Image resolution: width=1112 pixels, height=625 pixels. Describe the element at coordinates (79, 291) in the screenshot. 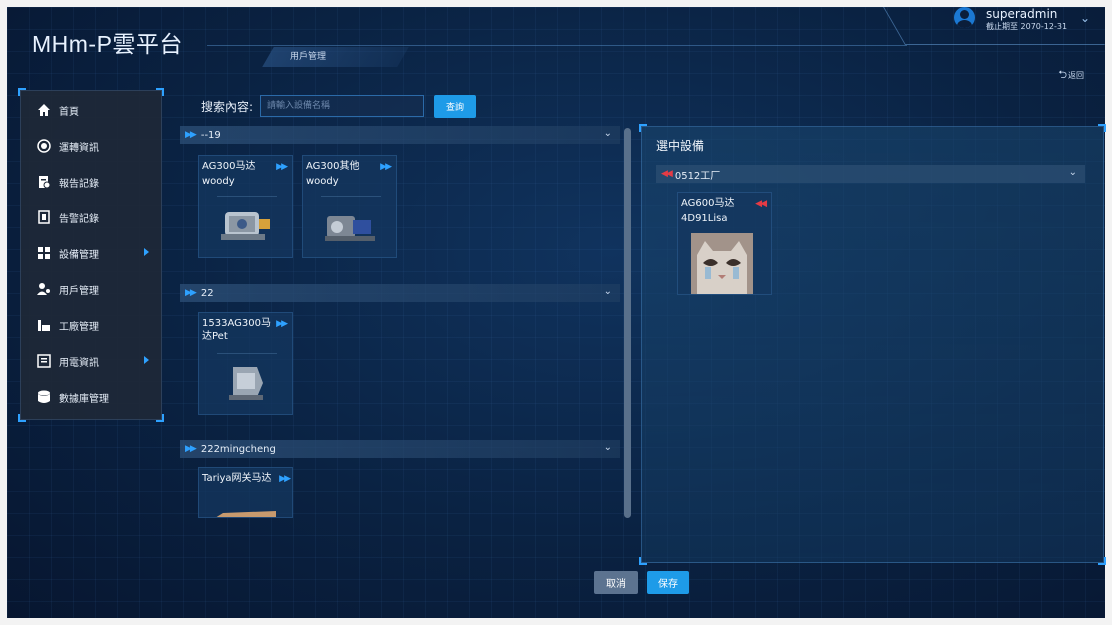

I see `sidebar-item-label: 用戶管理` at that location.